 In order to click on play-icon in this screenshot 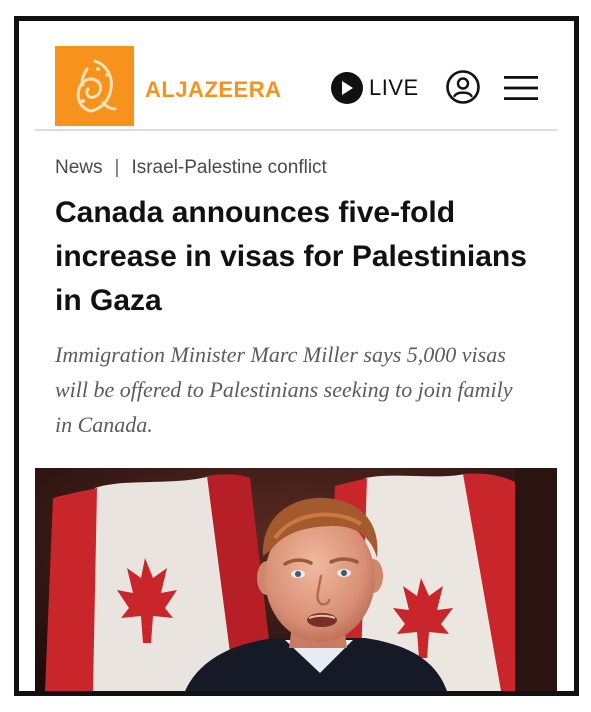, I will do `click(347, 88)`.